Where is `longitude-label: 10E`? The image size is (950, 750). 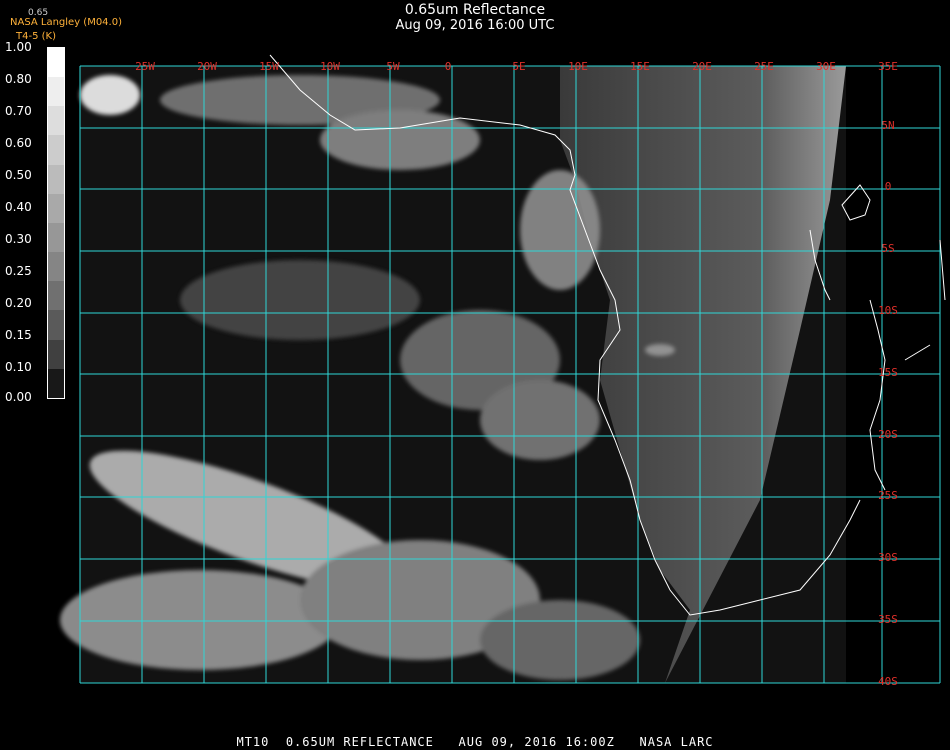 longitude-label: 10E is located at coordinates (578, 66).